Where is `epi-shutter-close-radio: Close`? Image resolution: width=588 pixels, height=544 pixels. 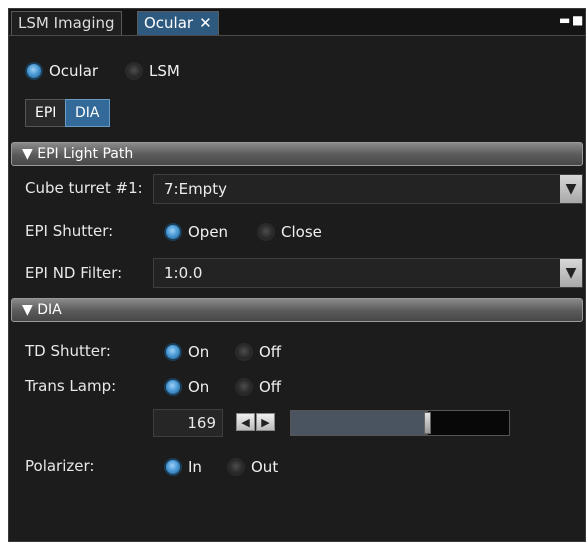
epi-shutter-close-radio: Close is located at coordinates (289, 231).